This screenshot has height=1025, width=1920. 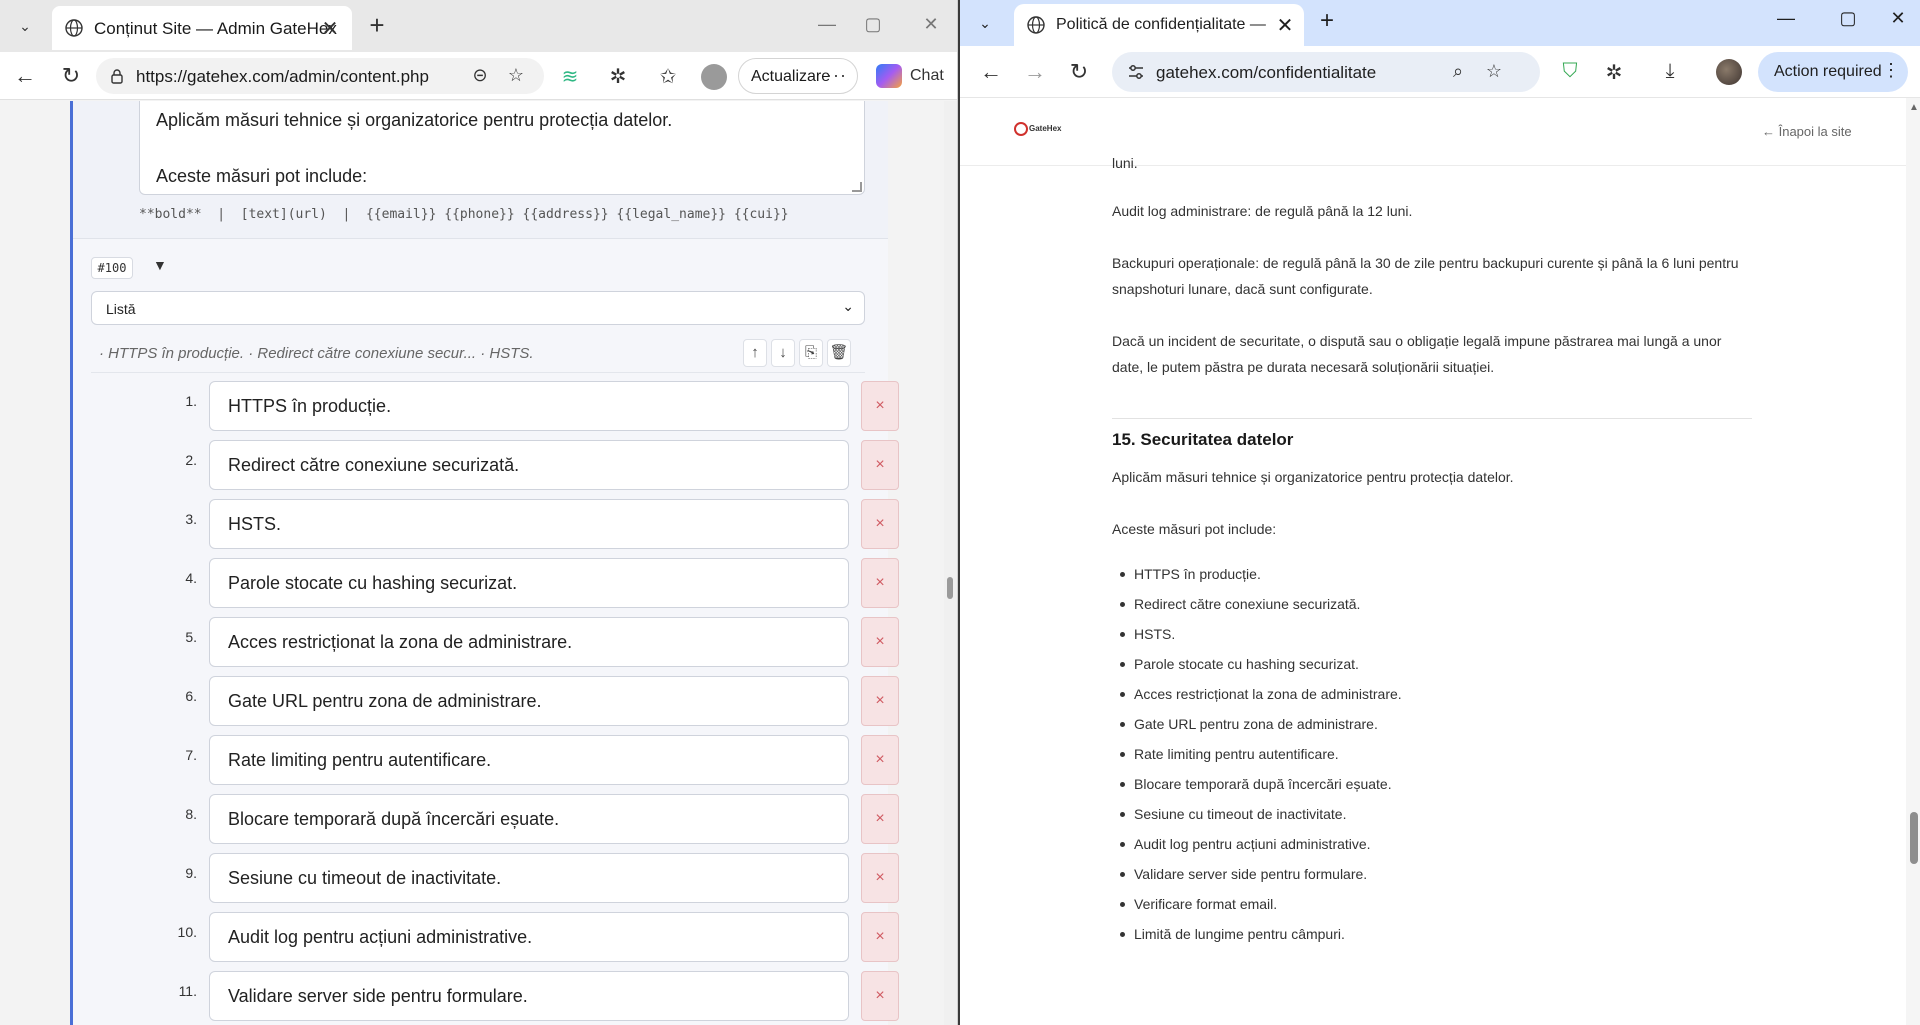 I want to click on list-item-row: 2. Redirect către conexiune securizată. ×, so click(x=486, y=465).